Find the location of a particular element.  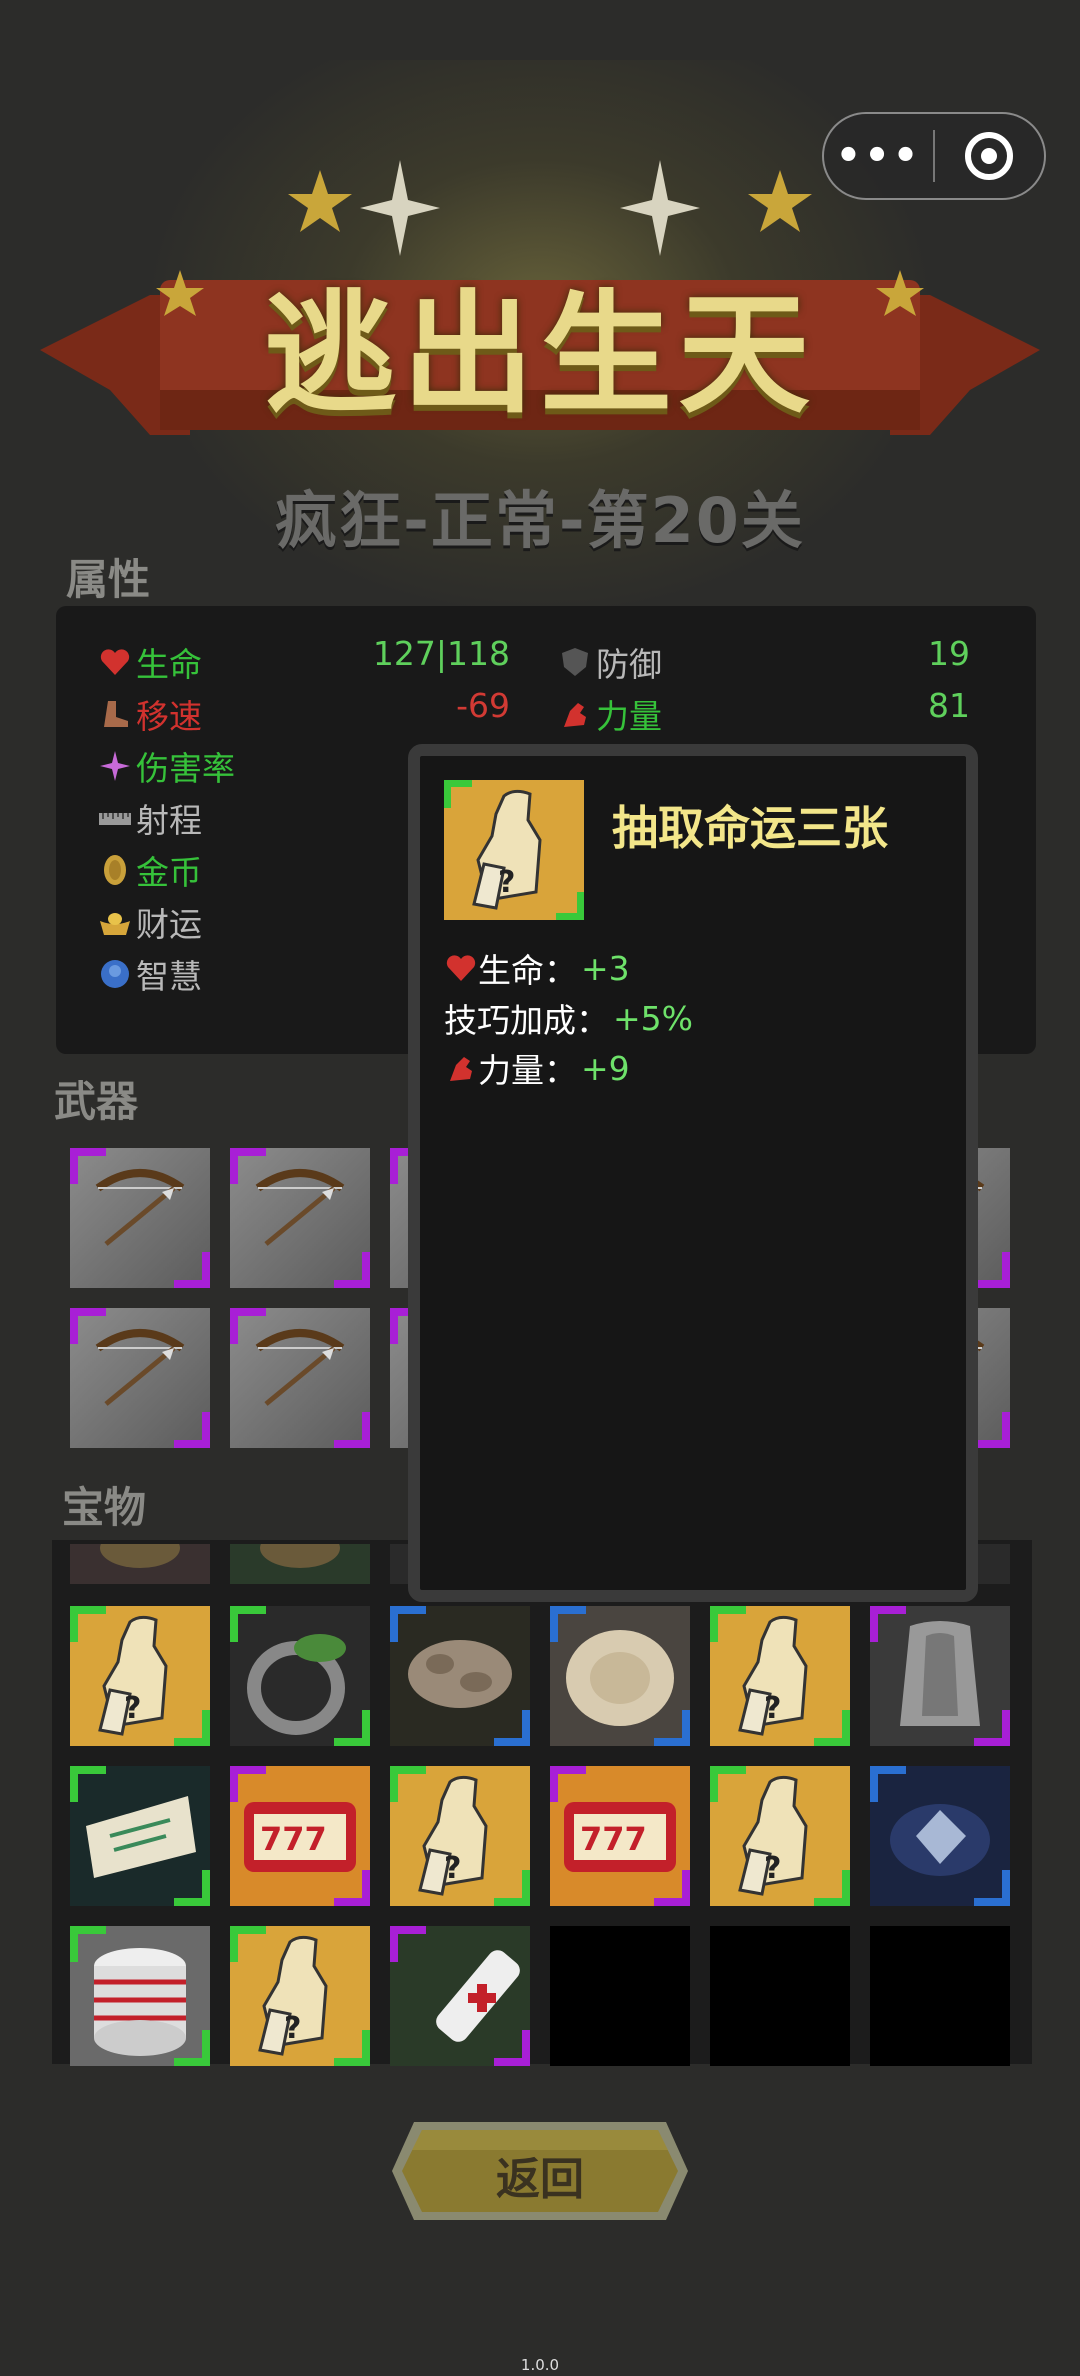

gold-ingot-icon is located at coordinates (115, 924).